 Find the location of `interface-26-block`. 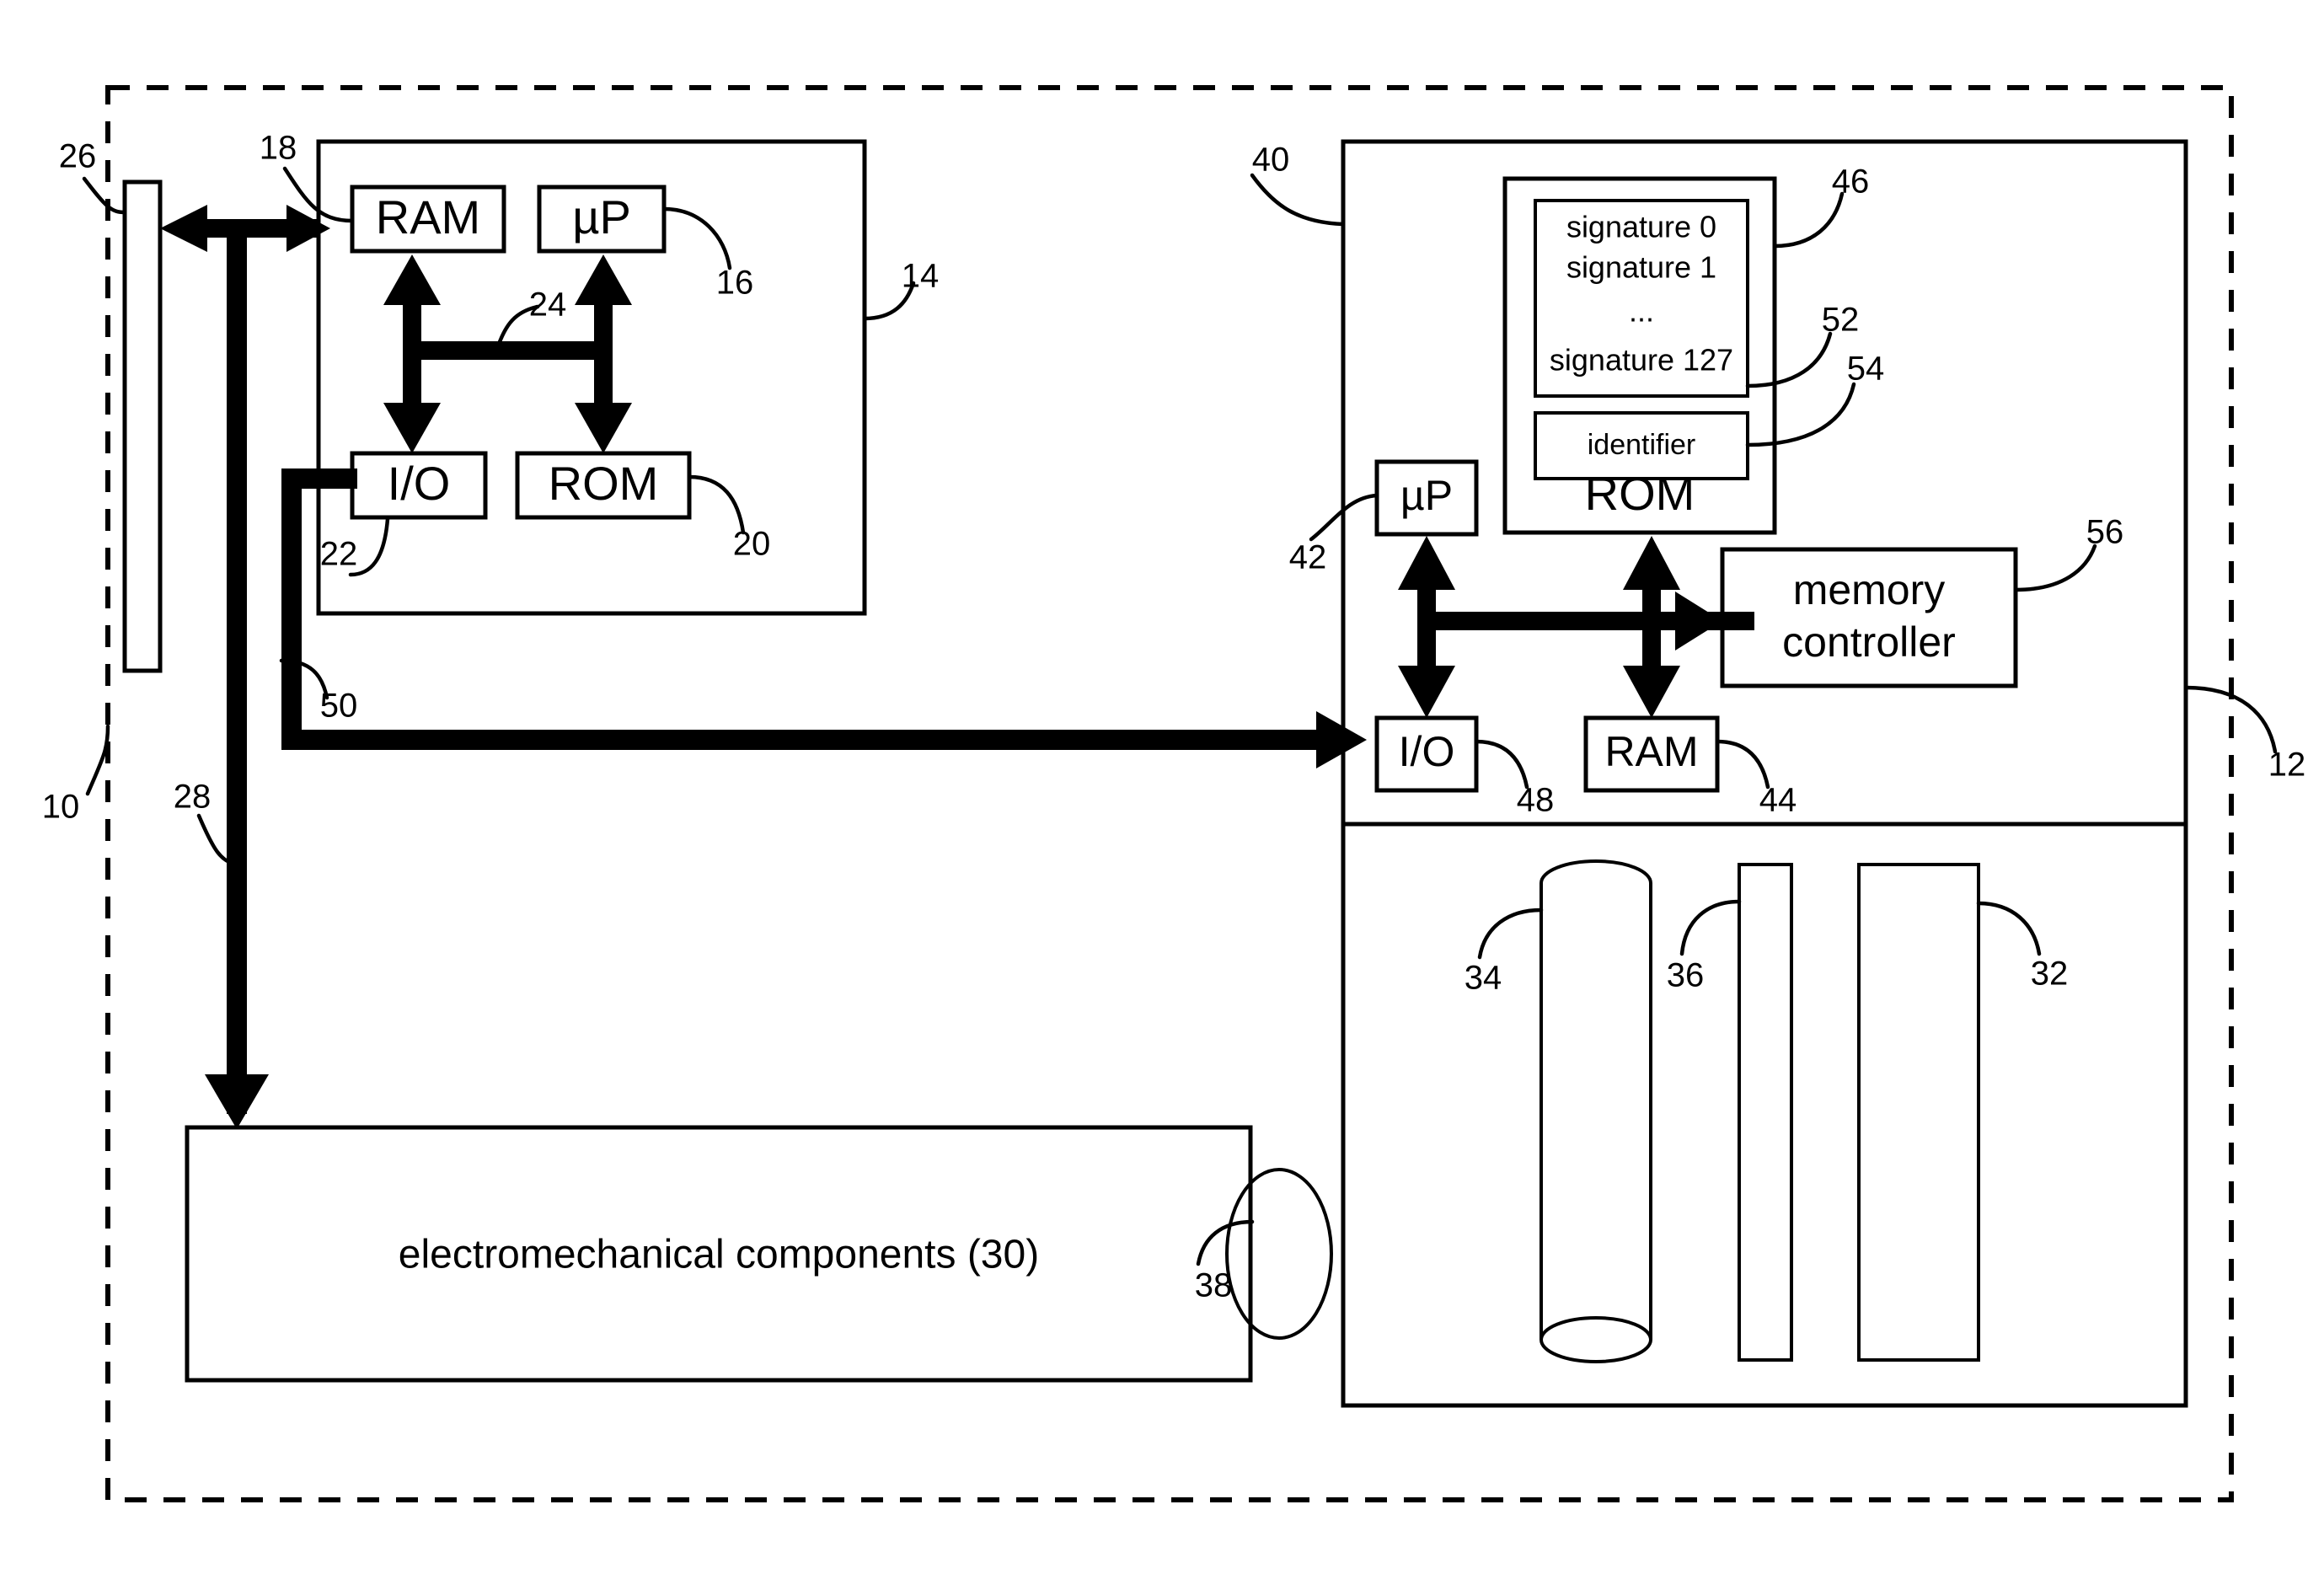

interface-26-block is located at coordinates (142, 426).